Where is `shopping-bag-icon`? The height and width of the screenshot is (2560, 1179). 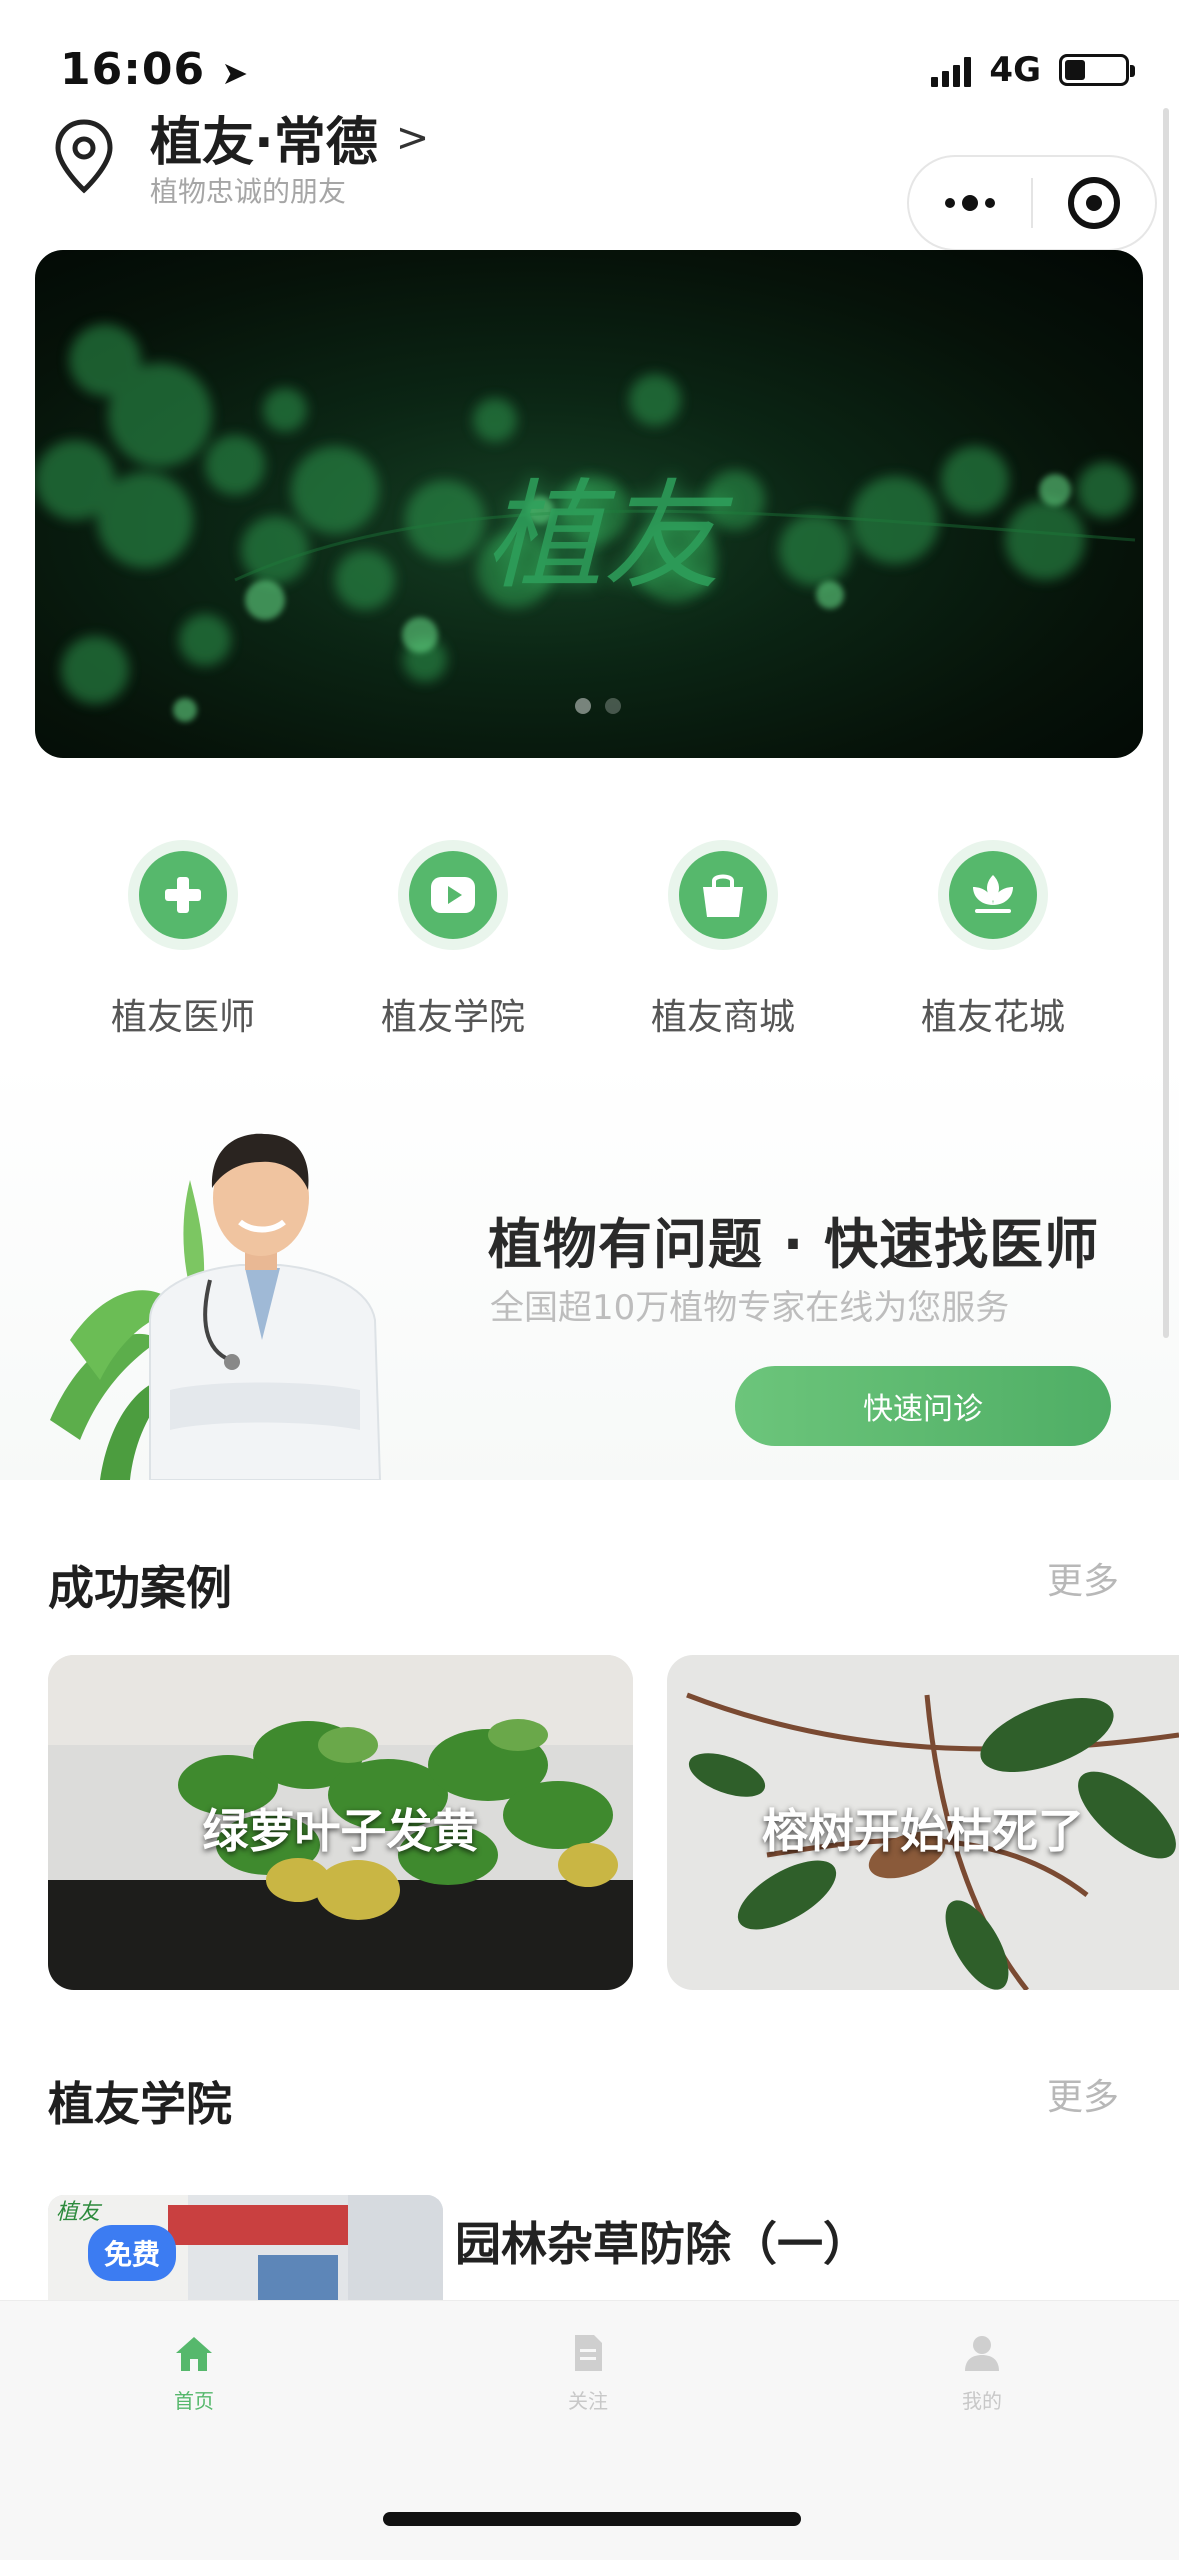 shopping-bag-icon is located at coordinates (723, 895).